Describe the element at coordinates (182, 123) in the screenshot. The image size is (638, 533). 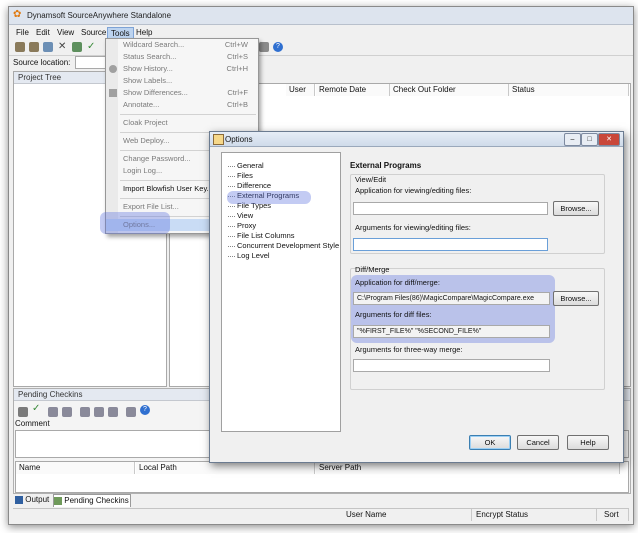
I see `menu-item-cloak-project: Cloak Project` at that location.